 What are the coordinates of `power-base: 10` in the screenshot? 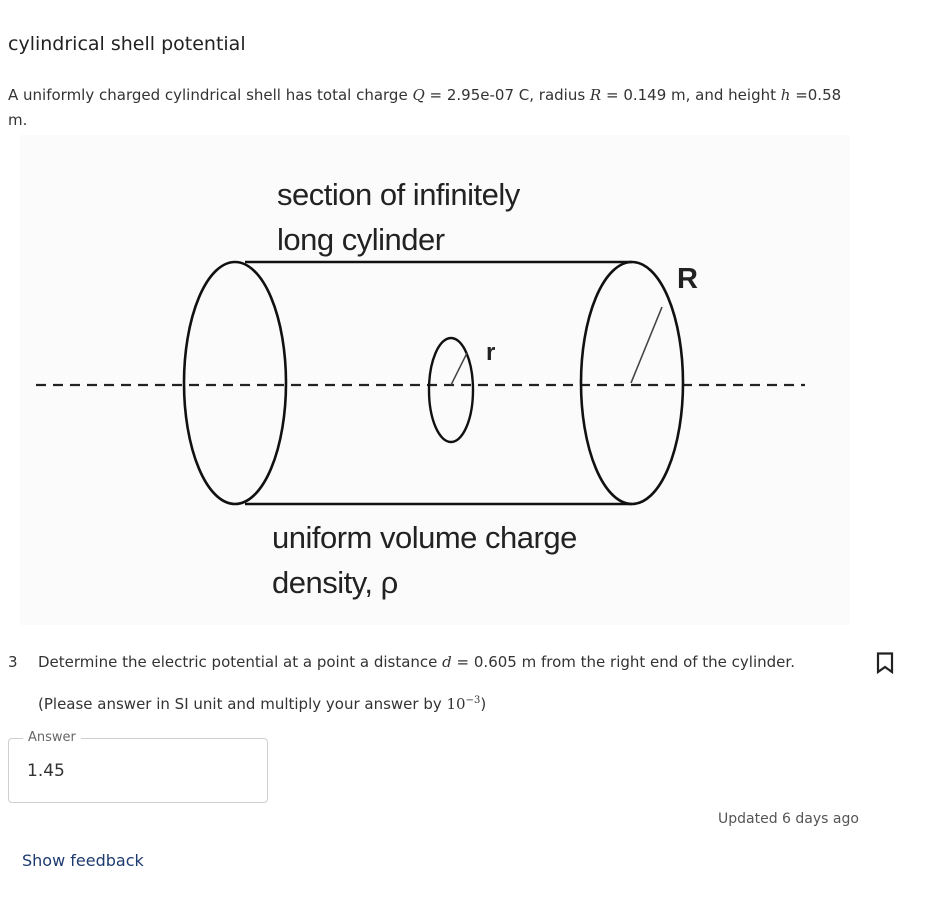 It's located at (456, 704).